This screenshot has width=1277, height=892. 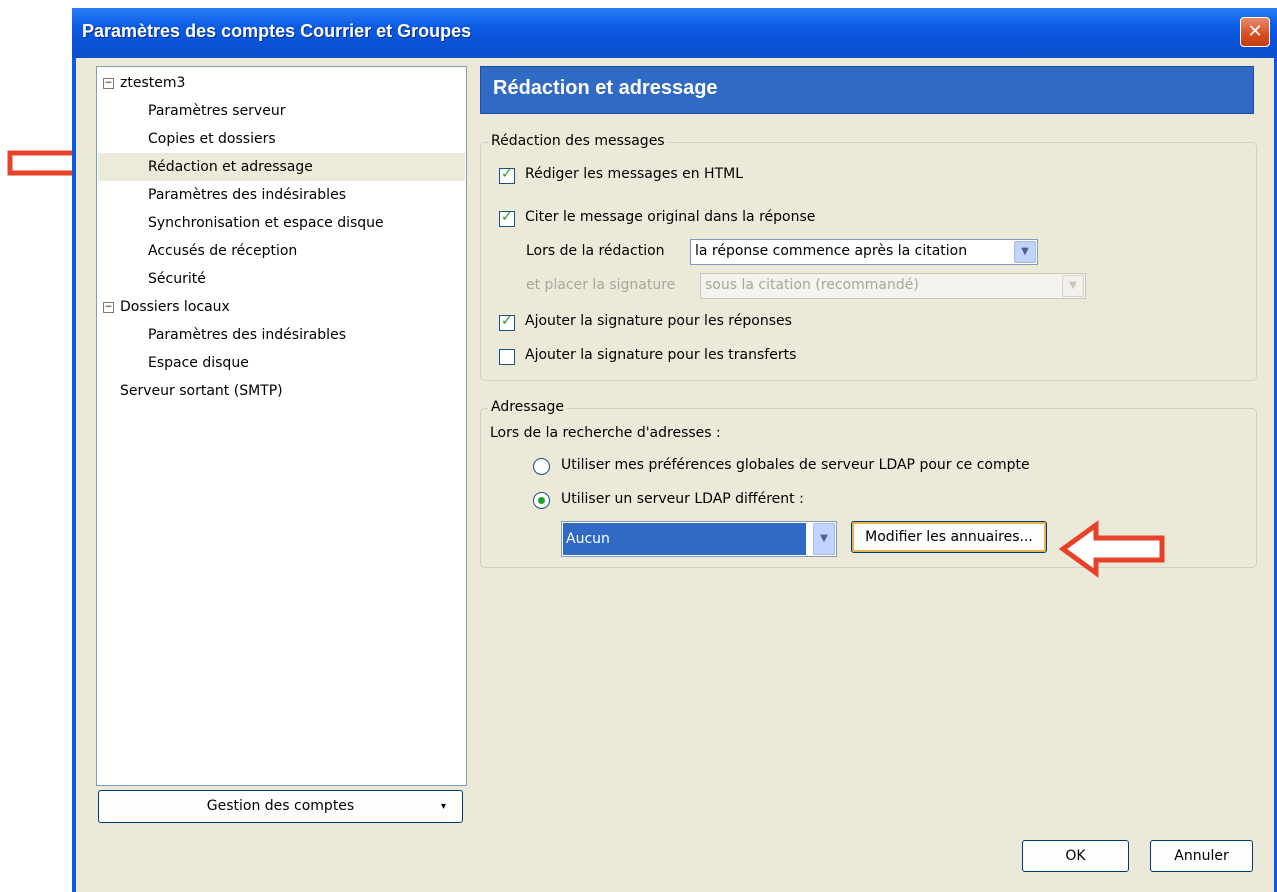 I want to click on tree-item-local-folders: − Dossiers locaux, so click(x=281, y=307).